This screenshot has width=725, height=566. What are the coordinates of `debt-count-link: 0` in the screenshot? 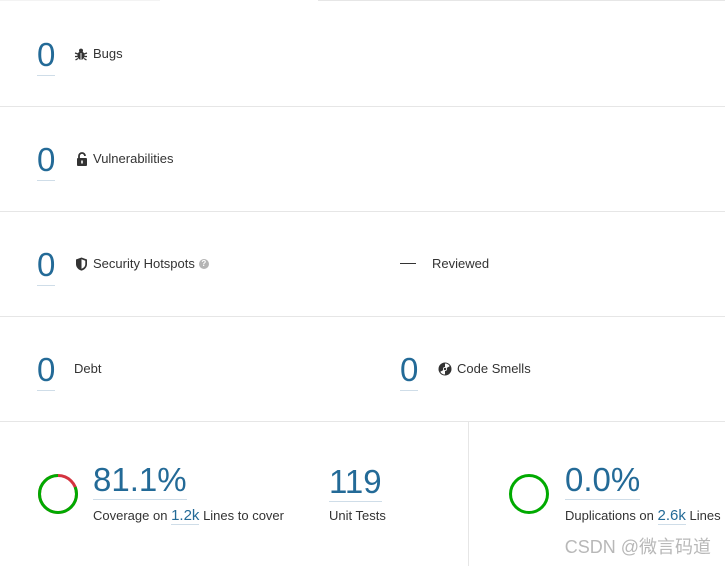 It's located at (46, 371).